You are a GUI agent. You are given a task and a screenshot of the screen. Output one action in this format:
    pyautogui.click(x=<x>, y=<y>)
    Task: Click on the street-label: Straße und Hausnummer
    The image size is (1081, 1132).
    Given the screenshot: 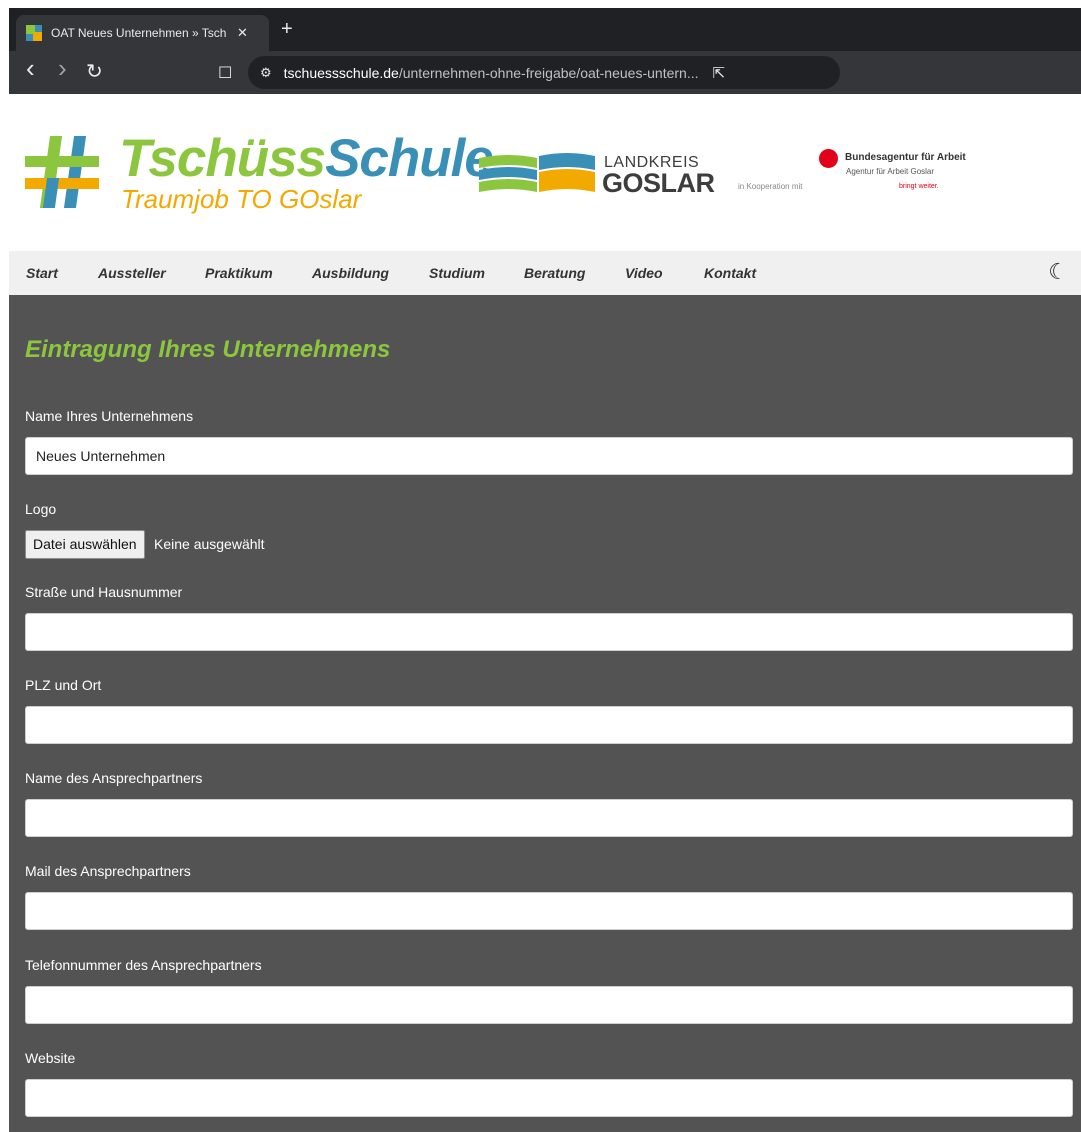 What is the action you would take?
    pyautogui.click(x=104, y=592)
    